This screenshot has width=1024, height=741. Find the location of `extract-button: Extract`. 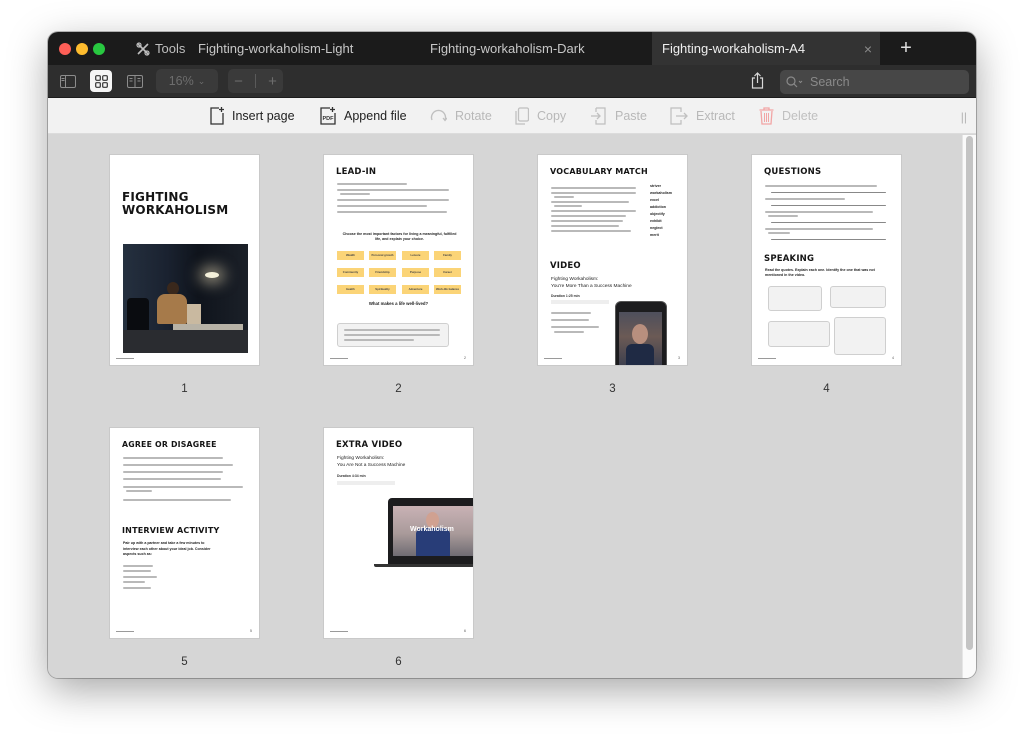

extract-button: Extract is located at coordinates (702, 116).